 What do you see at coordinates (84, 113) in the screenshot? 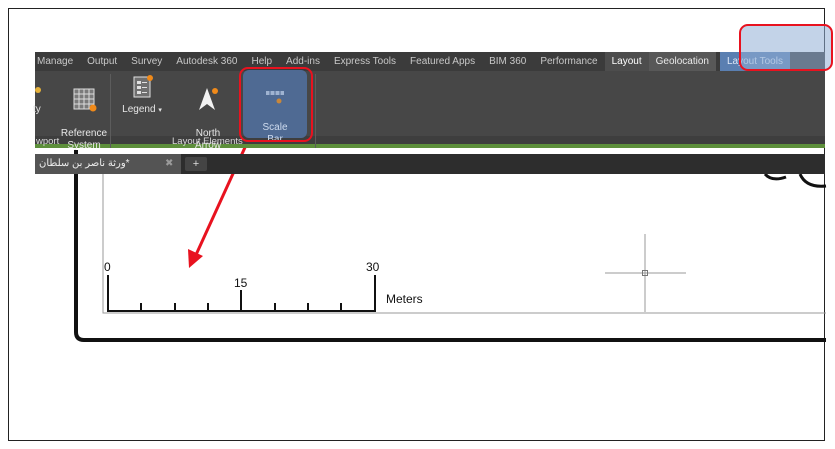
I see `reference-system-button: Reference System` at bounding box center [84, 113].